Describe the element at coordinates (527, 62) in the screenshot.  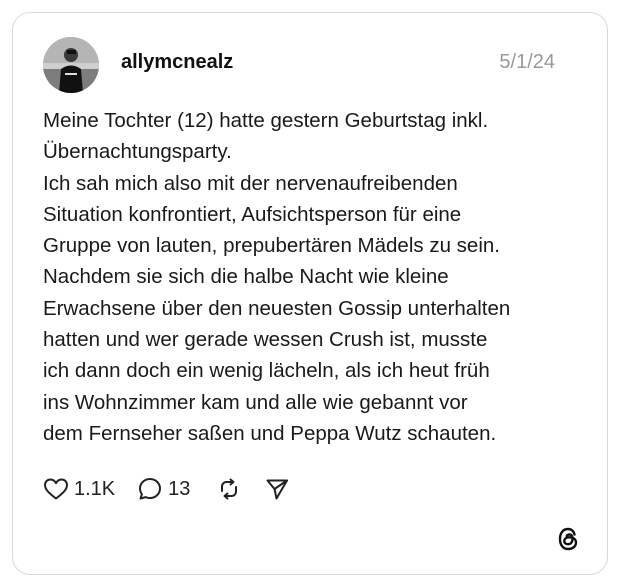
I see `post-date: 5/1/24` at that location.